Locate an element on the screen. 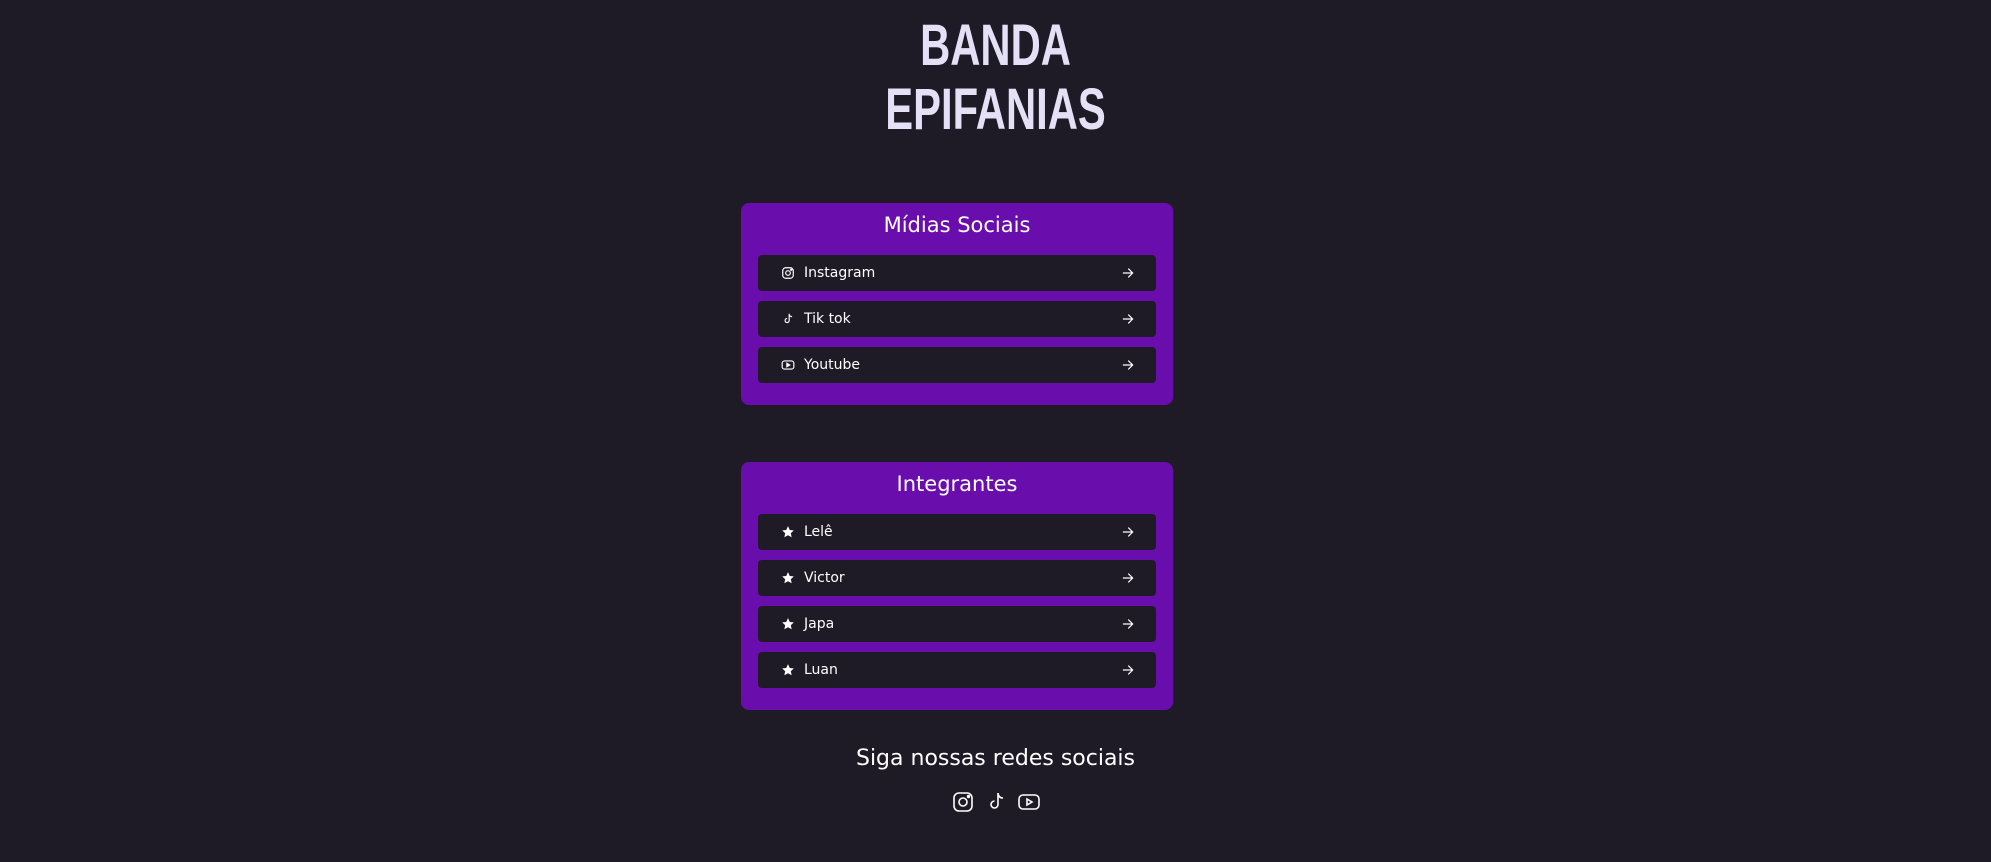 The image size is (1991, 862). link-tiktok: Tik tok is located at coordinates (957, 319).